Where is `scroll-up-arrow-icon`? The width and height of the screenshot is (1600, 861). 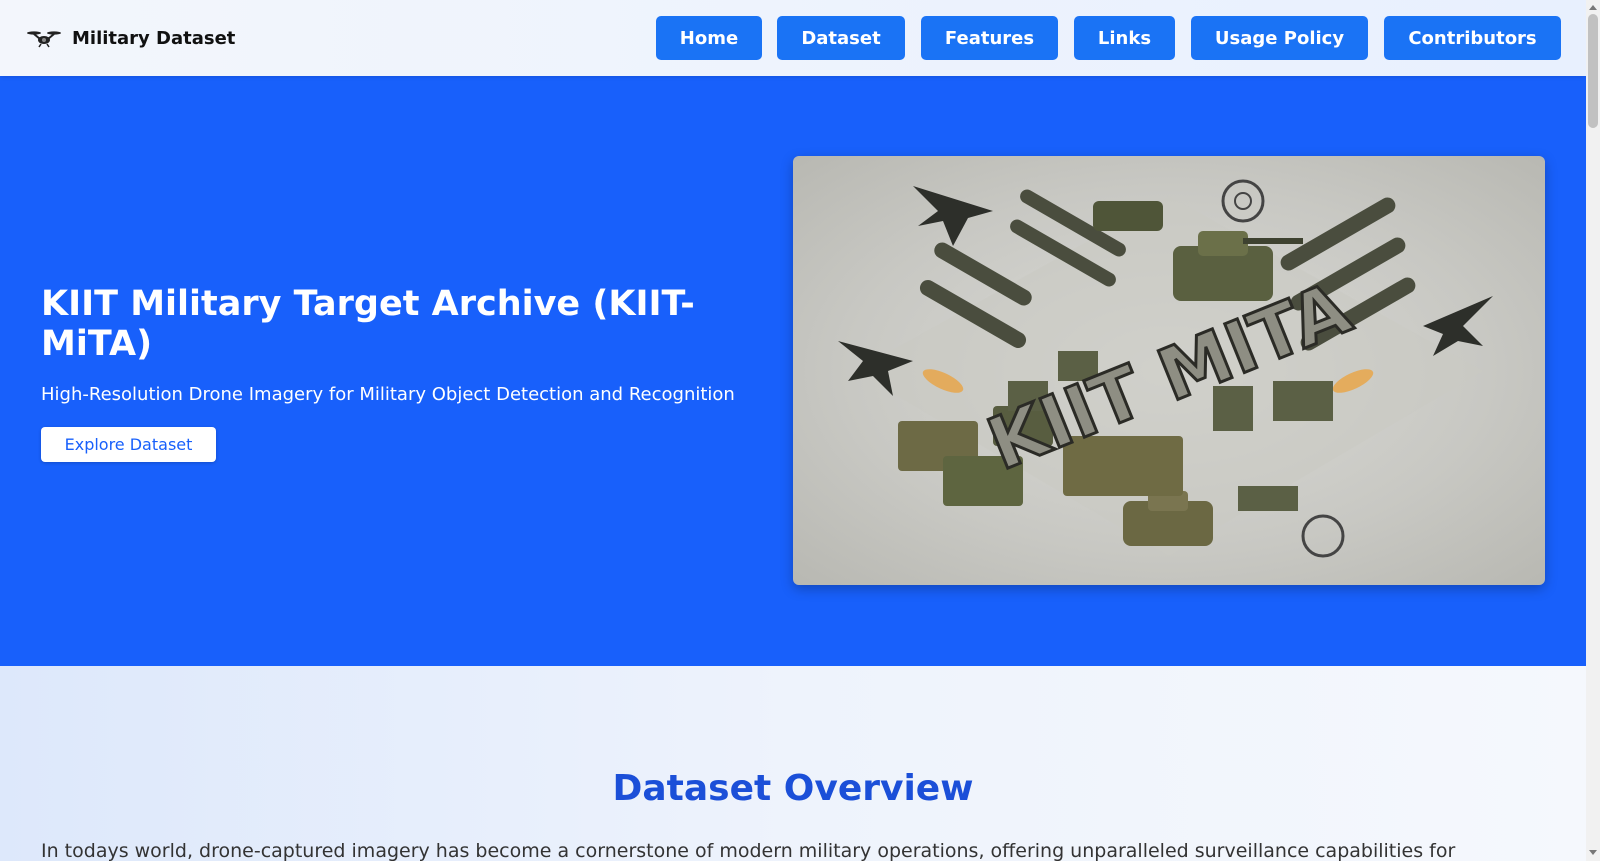
scroll-up-arrow-icon is located at coordinates (1593, 7).